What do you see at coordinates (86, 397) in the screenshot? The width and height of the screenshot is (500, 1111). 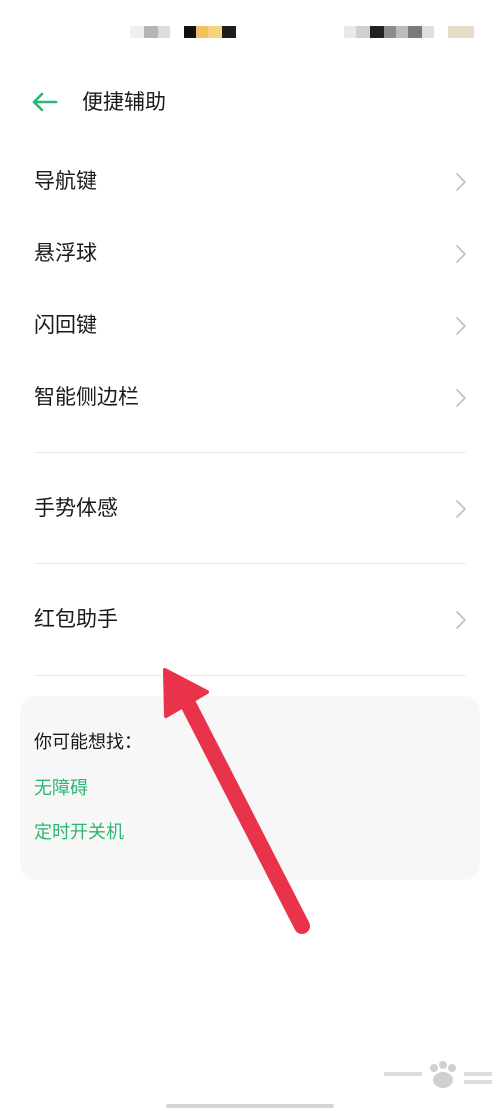 I see `menu-item-label: 智能侧边栏` at bounding box center [86, 397].